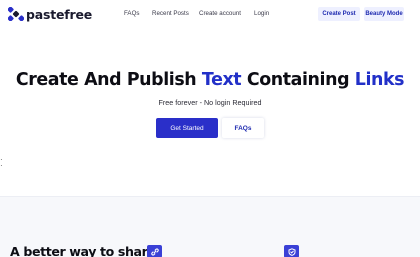 The width and height of the screenshot is (420, 257). I want to click on get-started-button: Get Started, so click(187, 128).